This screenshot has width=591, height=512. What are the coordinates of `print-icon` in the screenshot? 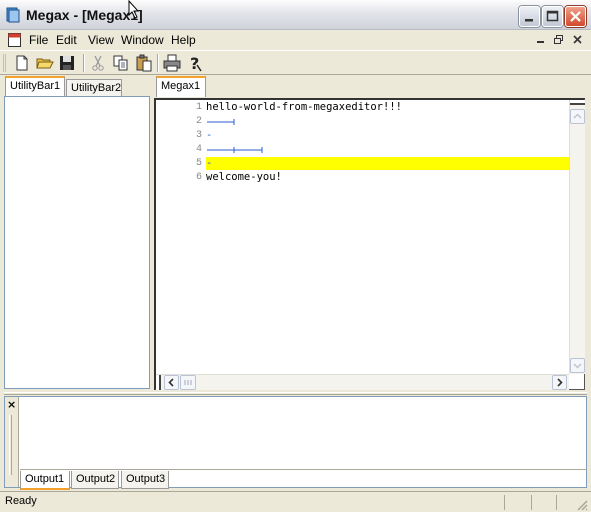 It's located at (172, 63).